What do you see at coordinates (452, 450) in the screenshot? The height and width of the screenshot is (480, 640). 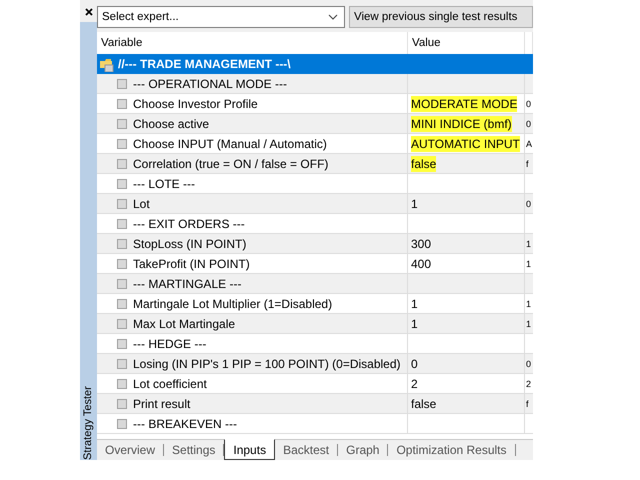 I see `tab: Optimization Results` at bounding box center [452, 450].